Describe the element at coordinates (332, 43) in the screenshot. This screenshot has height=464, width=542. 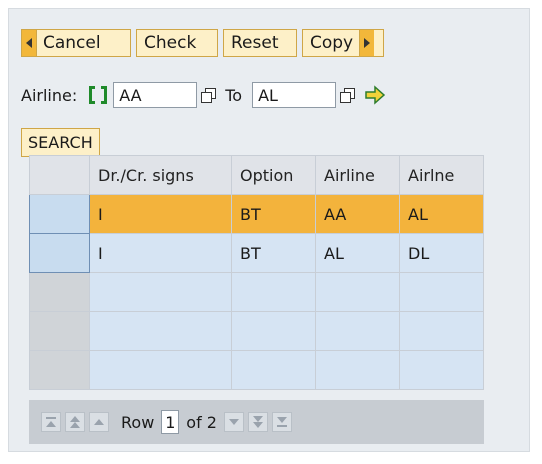
I see `copy-label: Copy` at that location.